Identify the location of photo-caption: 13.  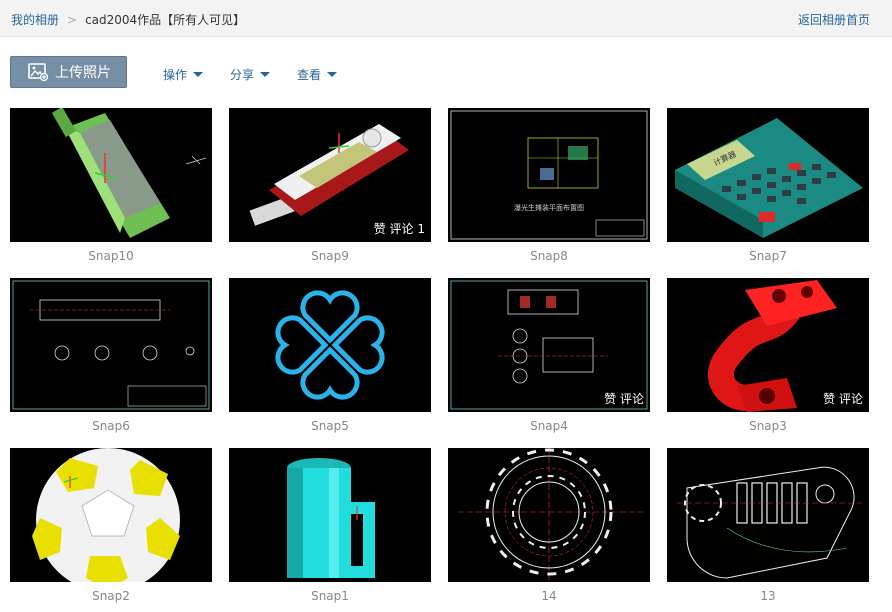
(768, 596).